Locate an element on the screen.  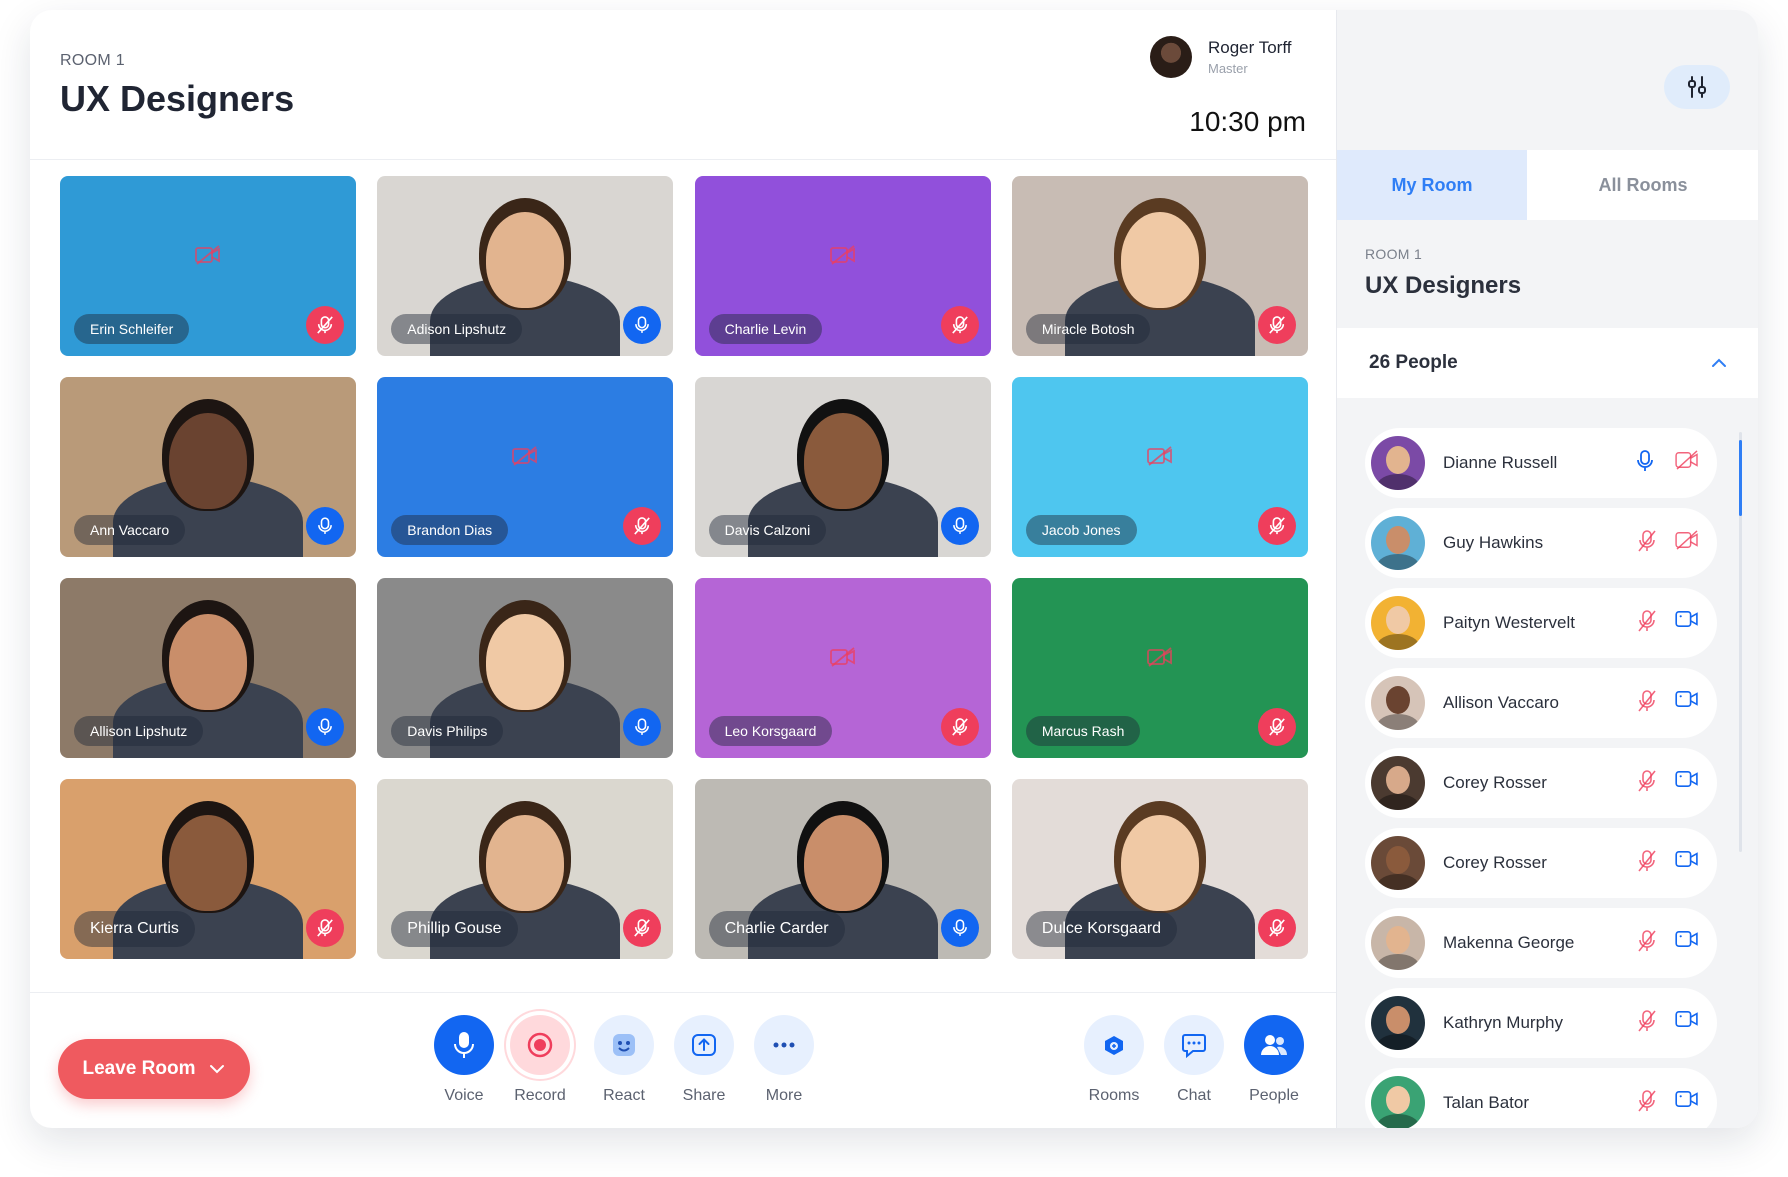
participant-name: Paityn Westervelt is located at coordinates (1509, 622).